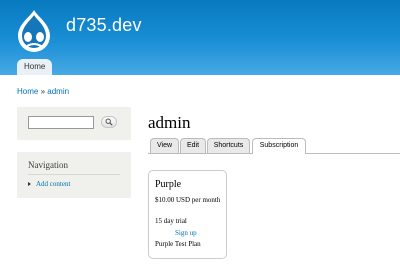 This screenshot has height=280, width=400. What do you see at coordinates (58, 91) in the screenshot?
I see `breadcrumb-current-link: admin` at bounding box center [58, 91].